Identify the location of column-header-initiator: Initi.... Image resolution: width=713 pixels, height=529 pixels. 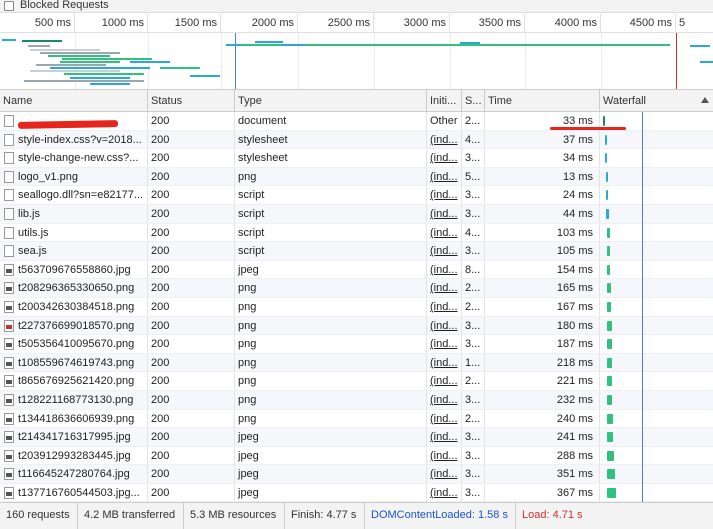
(443, 101).